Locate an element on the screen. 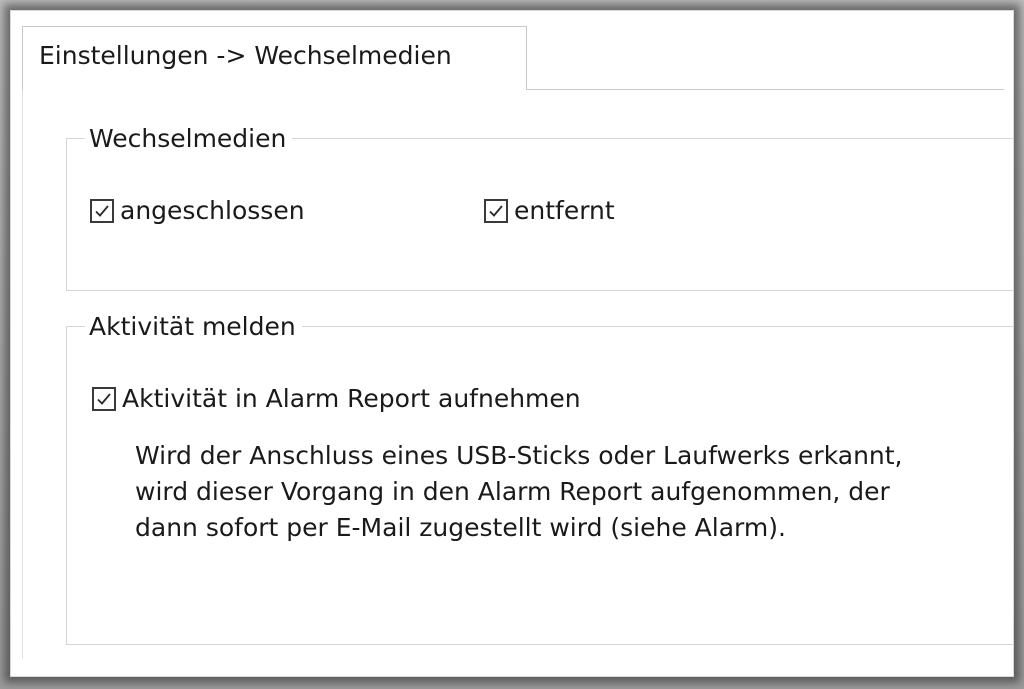 Image resolution: width=1024 pixels, height=689 pixels. tab-wechselmedien: Einstellungen -> Wechselmedien is located at coordinates (274, 58).